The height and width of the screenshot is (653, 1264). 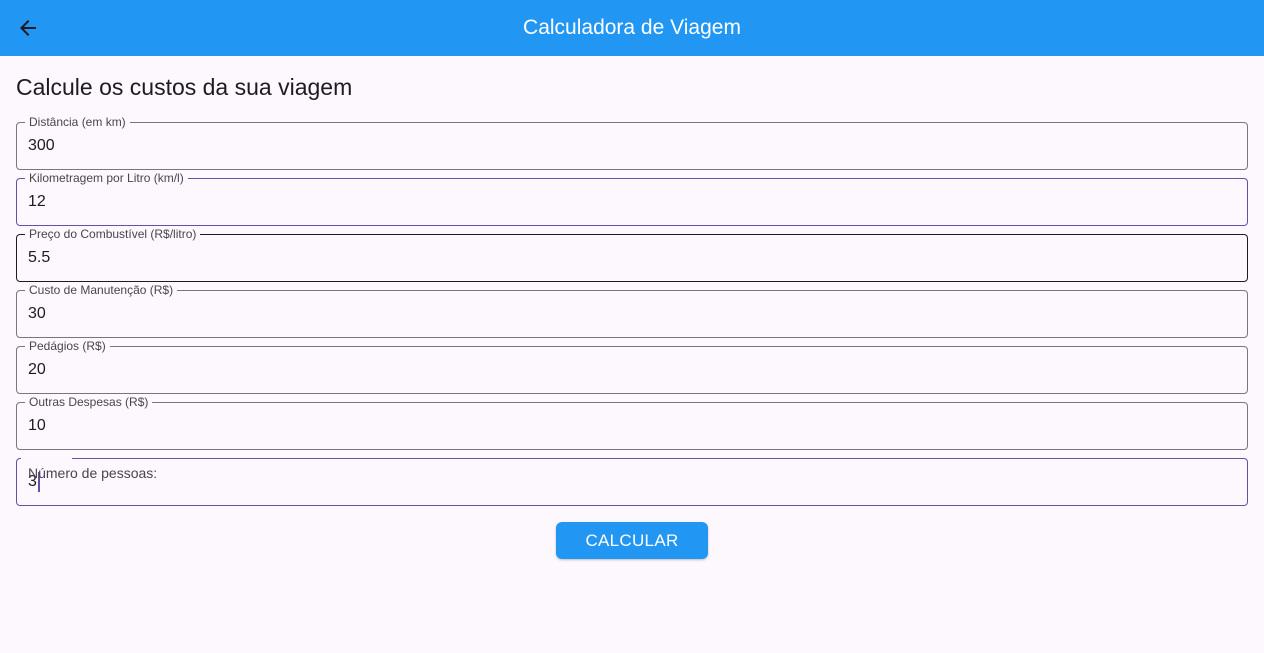 What do you see at coordinates (632, 310) in the screenshot?
I see `maintenance-cost-field: Custo de Manutenção (R$) 30` at bounding box center [632, 310].